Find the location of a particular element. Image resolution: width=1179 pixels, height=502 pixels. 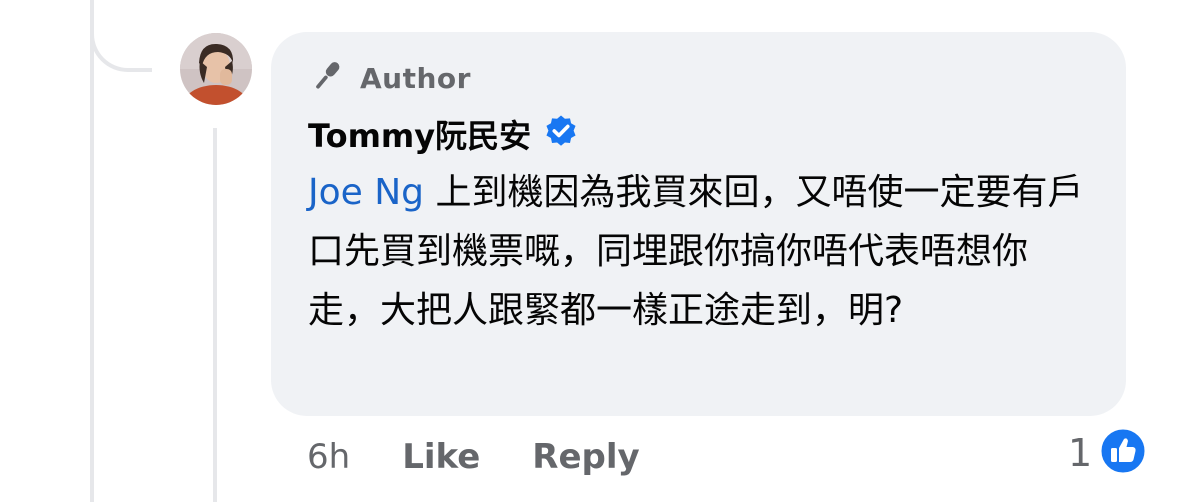

avatar-image is located at coordinates (216, 69).